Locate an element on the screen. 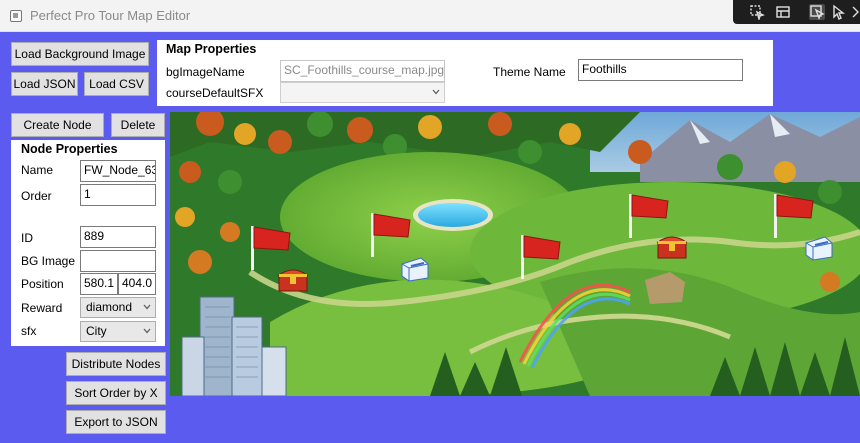 Image resolution: width=860 pixels, height=443 pixels. node-position-y-field: 404.0 is located at coordinates (137, 284).